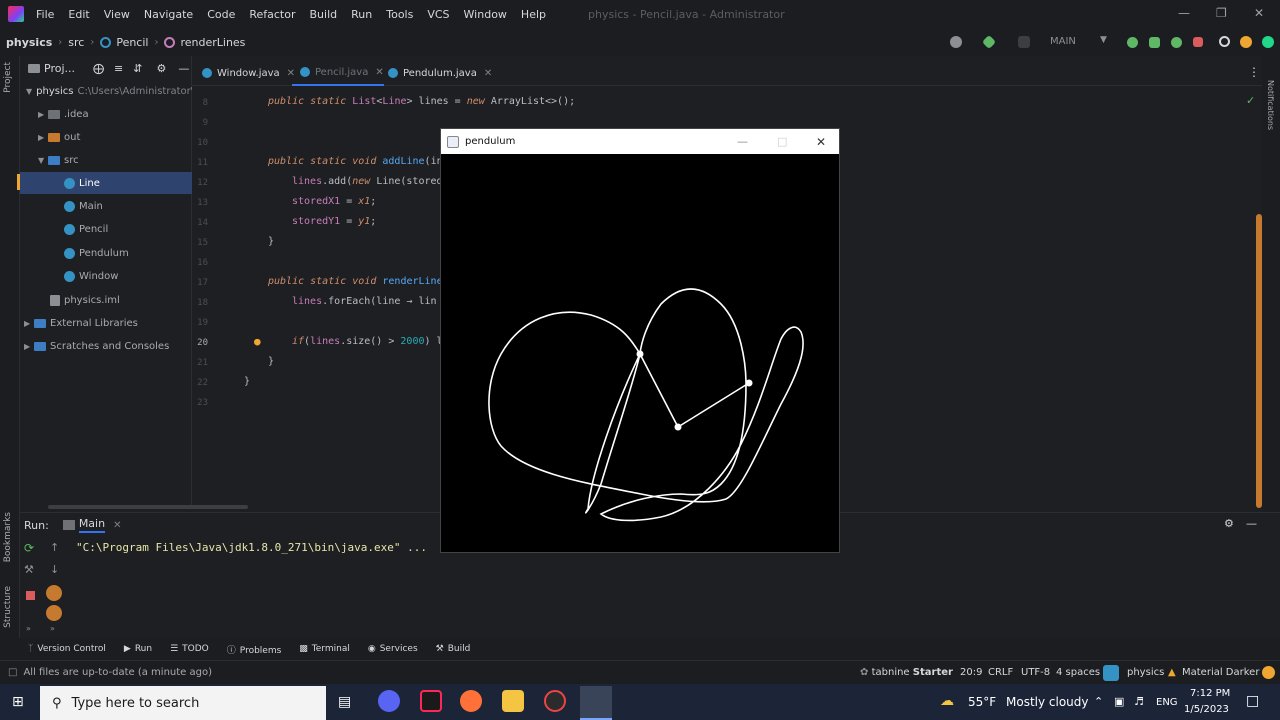  What do you see at coordinates (1176, 42) in the screenshot?
I see `coverage-icon` at bounding box center [1176, 42].